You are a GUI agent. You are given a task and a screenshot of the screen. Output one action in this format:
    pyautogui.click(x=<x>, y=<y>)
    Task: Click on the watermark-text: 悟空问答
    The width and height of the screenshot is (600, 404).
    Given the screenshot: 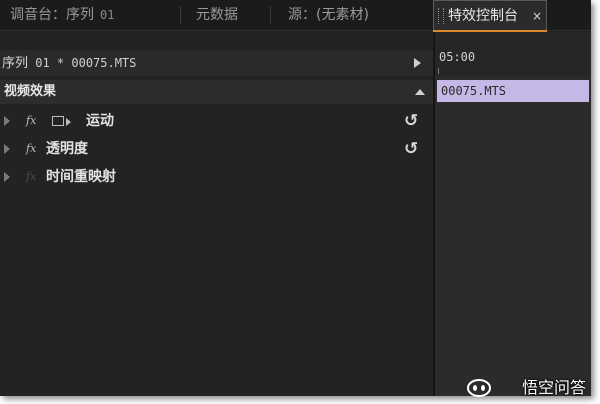 What is the action you would take?
    pyautogui.click(x=553, y=387)
    